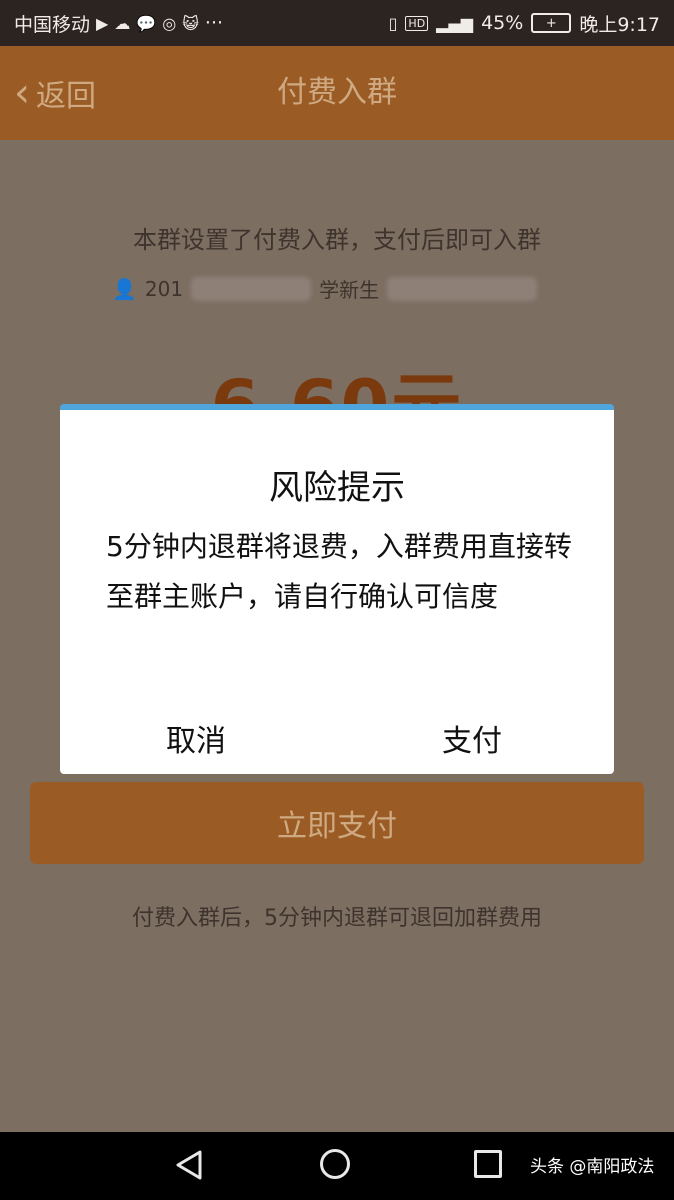 This screenshot has height=1200, width=674. I want to click on refund-note: 付费入群后，5分钟内退群可退回加群费用, so click(337, 918).